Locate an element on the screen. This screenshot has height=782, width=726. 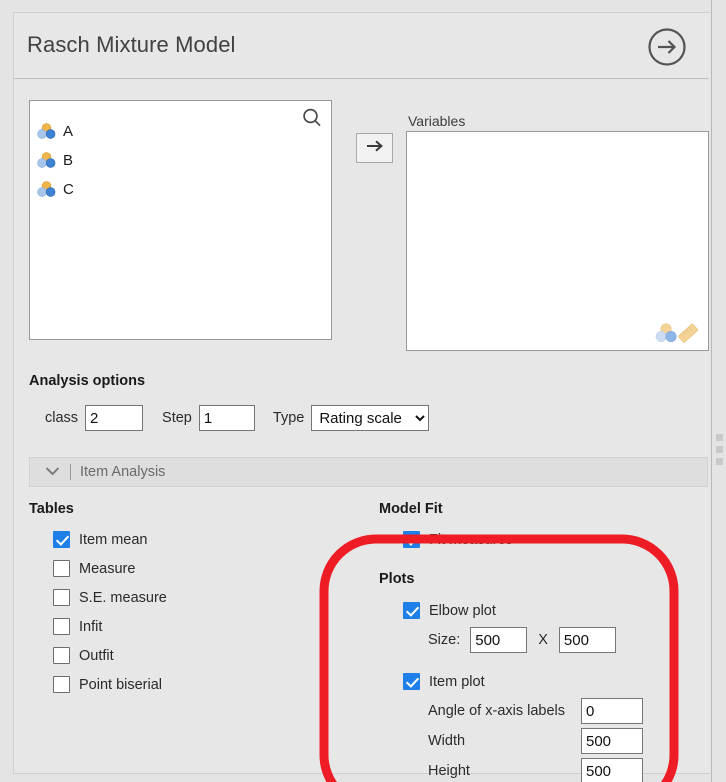
page-title: Rasch Mixture Model is located at coordinates (131, 44).